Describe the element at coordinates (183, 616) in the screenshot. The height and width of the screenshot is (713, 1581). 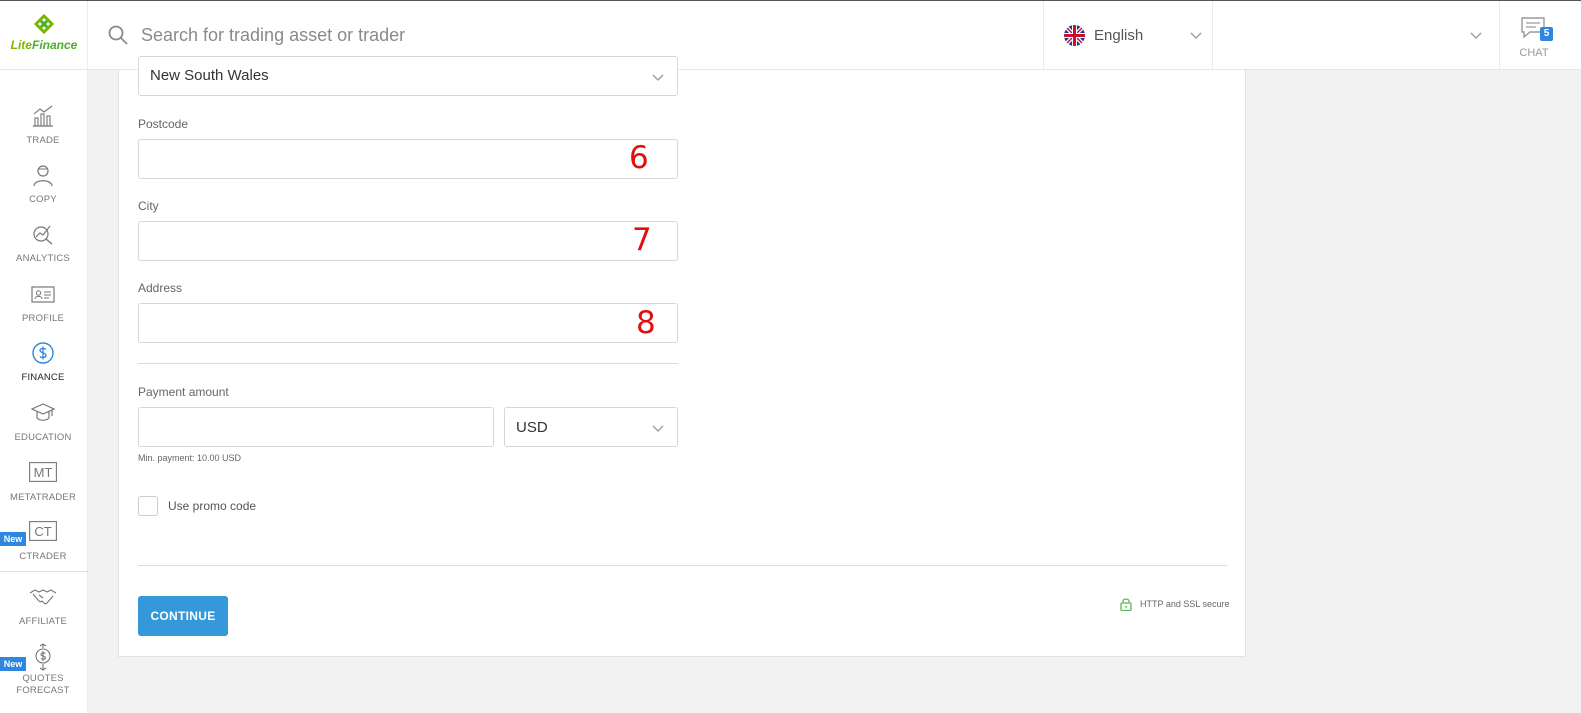
I see `continue-button: CONTINUE` at that location.